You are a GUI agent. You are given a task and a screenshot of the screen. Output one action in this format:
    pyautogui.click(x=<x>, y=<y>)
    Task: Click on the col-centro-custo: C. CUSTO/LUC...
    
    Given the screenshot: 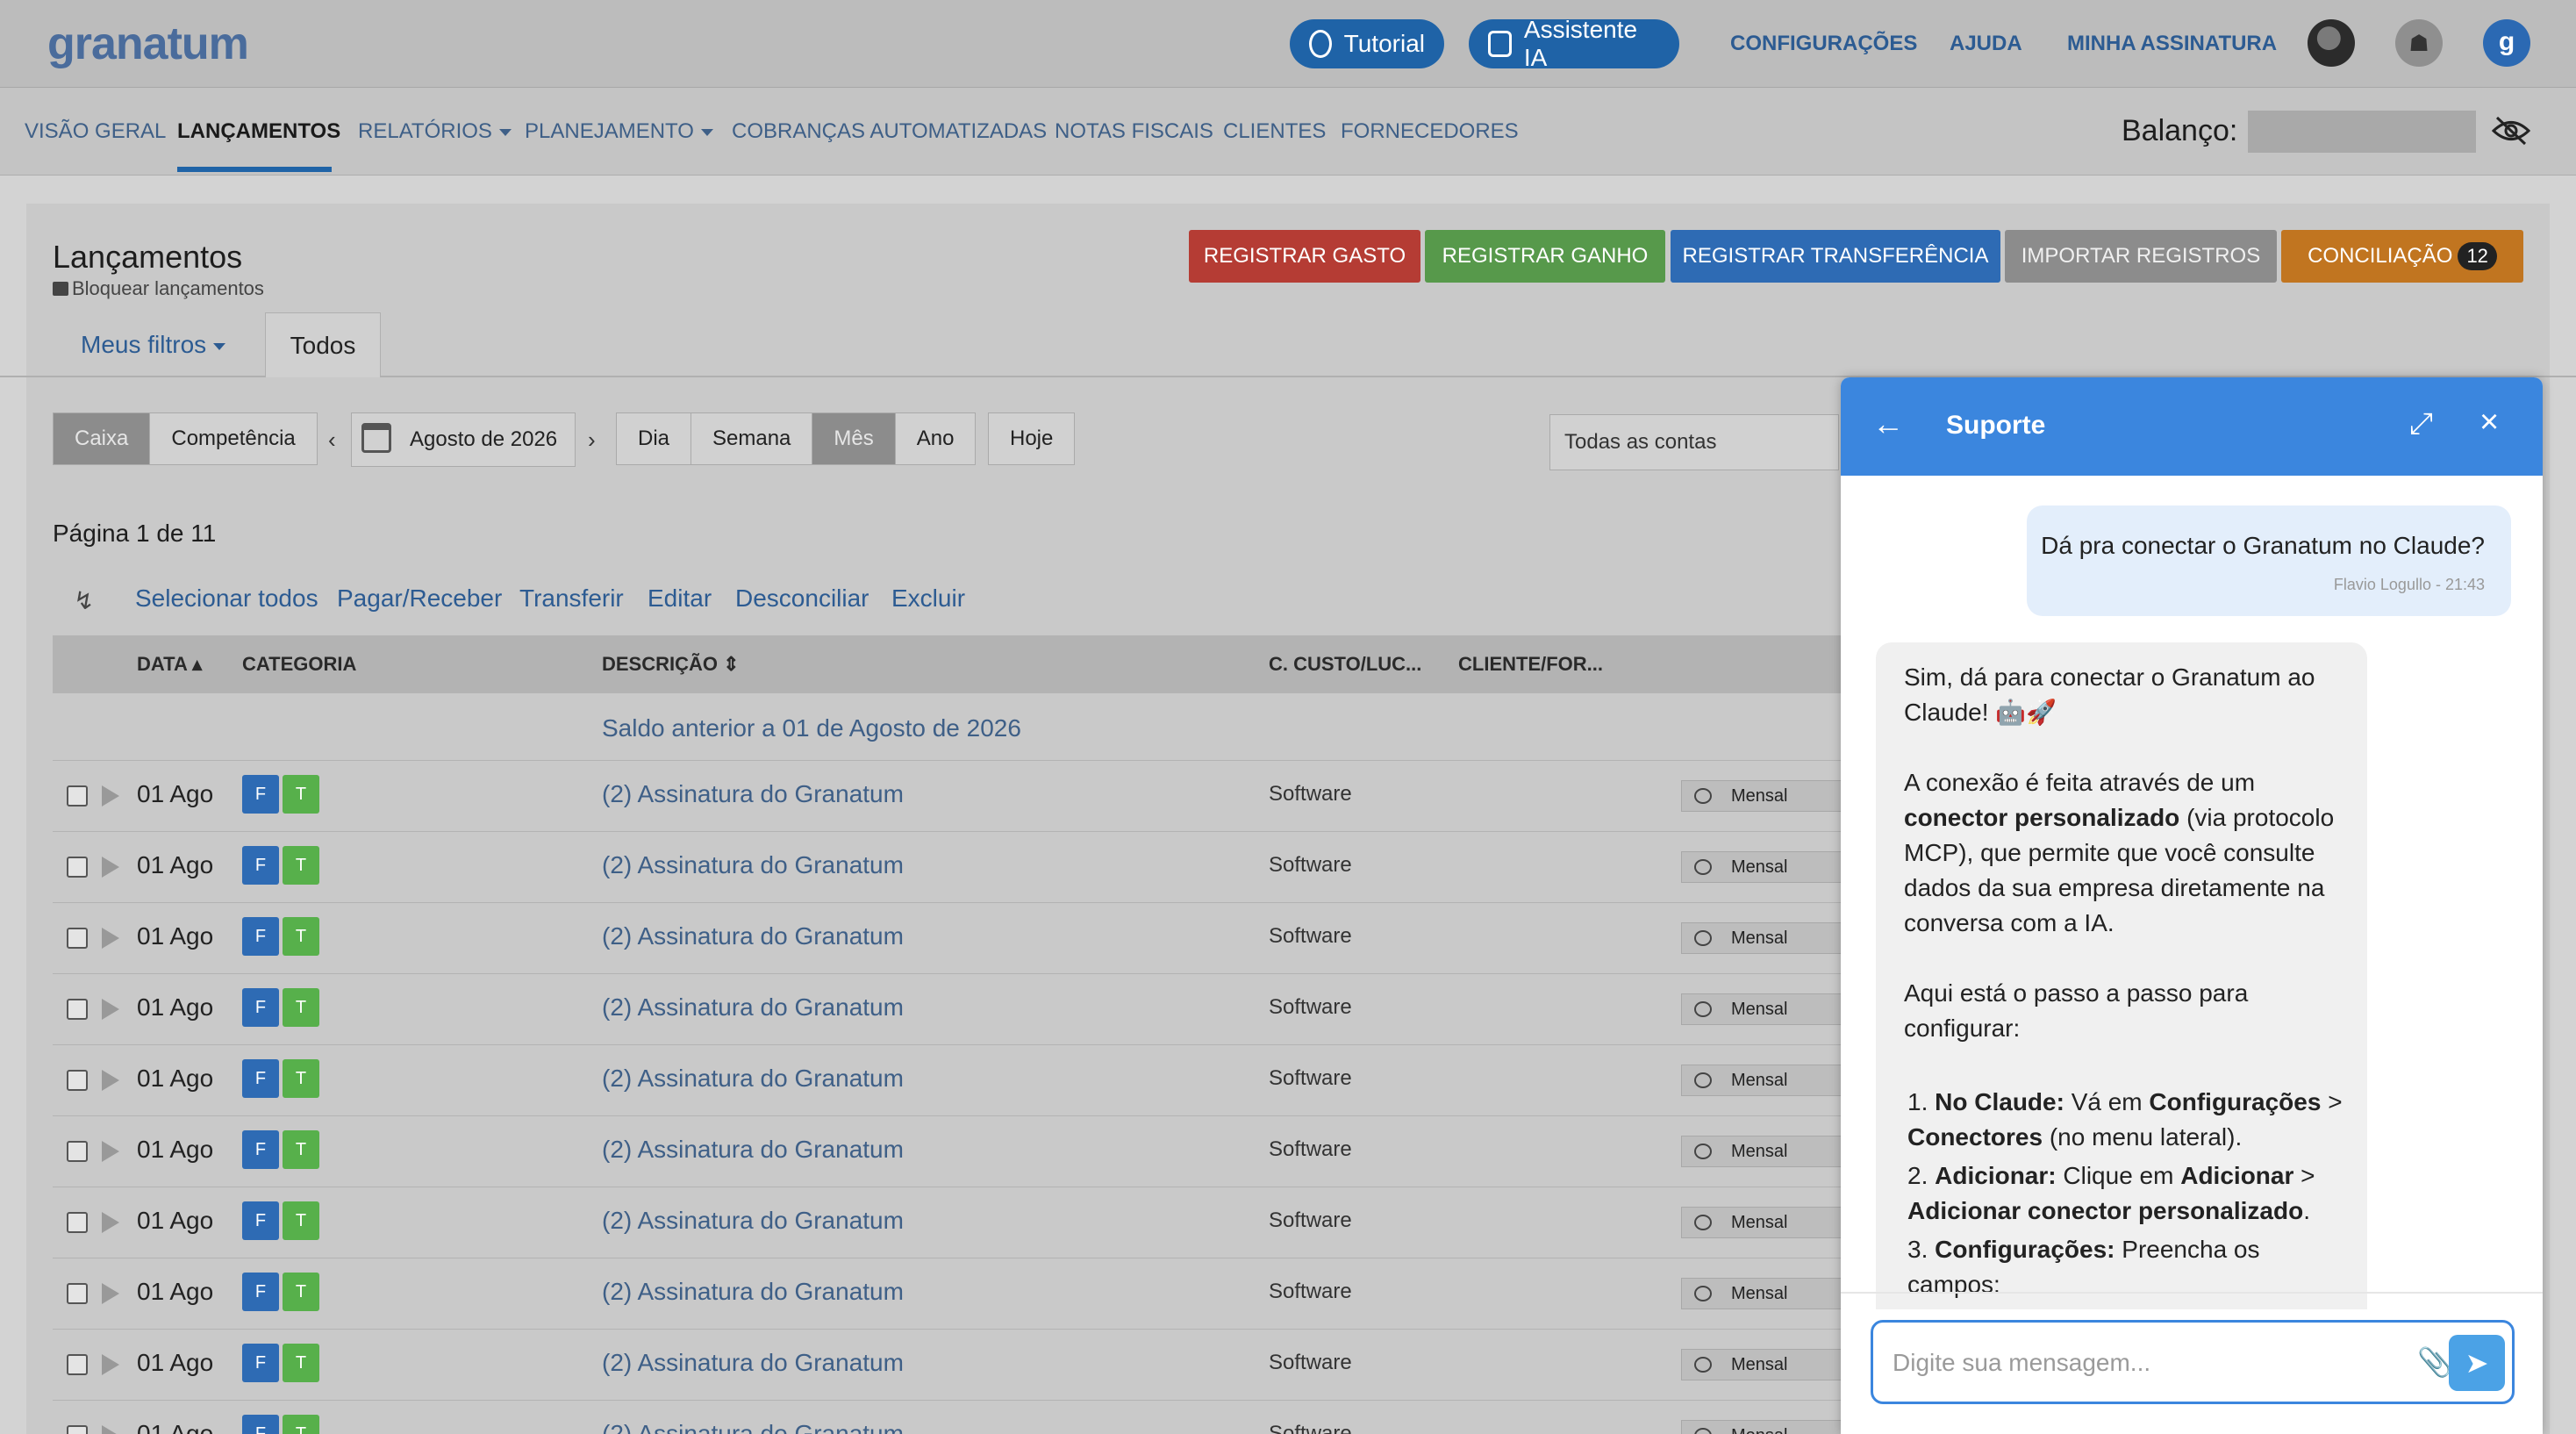 What is the action you would take?
    pyautogui.click(x=1345, y=664)
    